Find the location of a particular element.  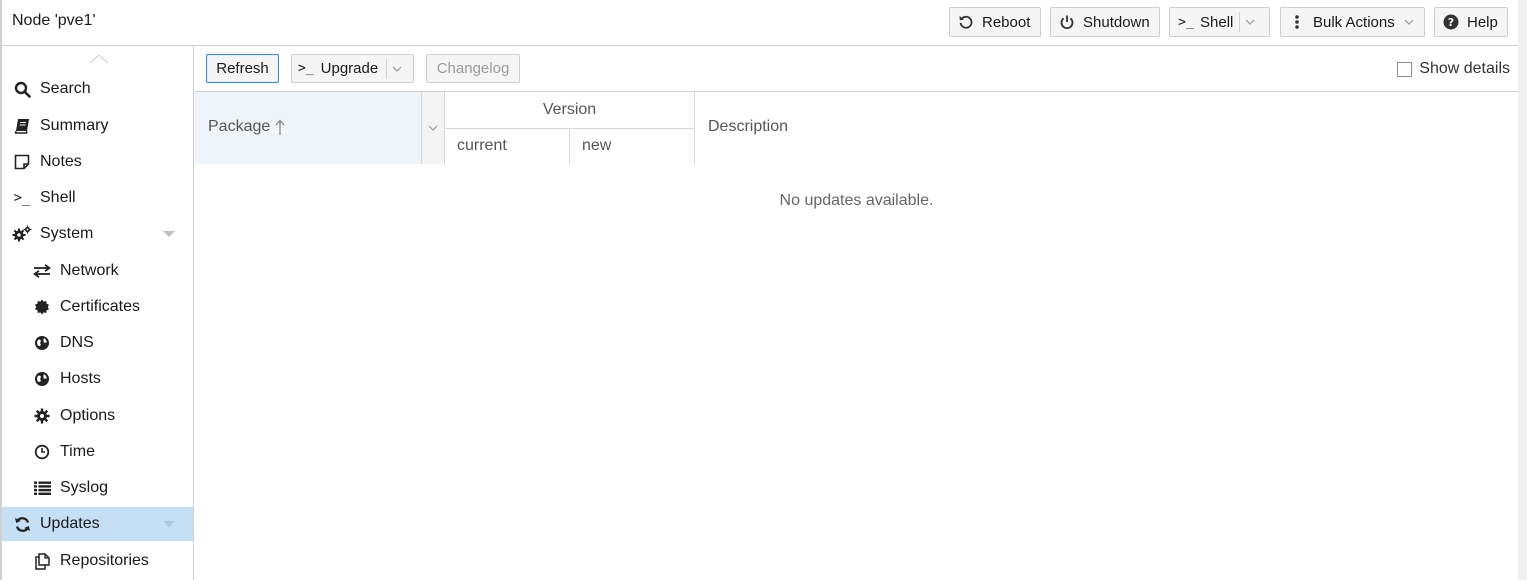

clock-icon is located at coordinates (42, 452).